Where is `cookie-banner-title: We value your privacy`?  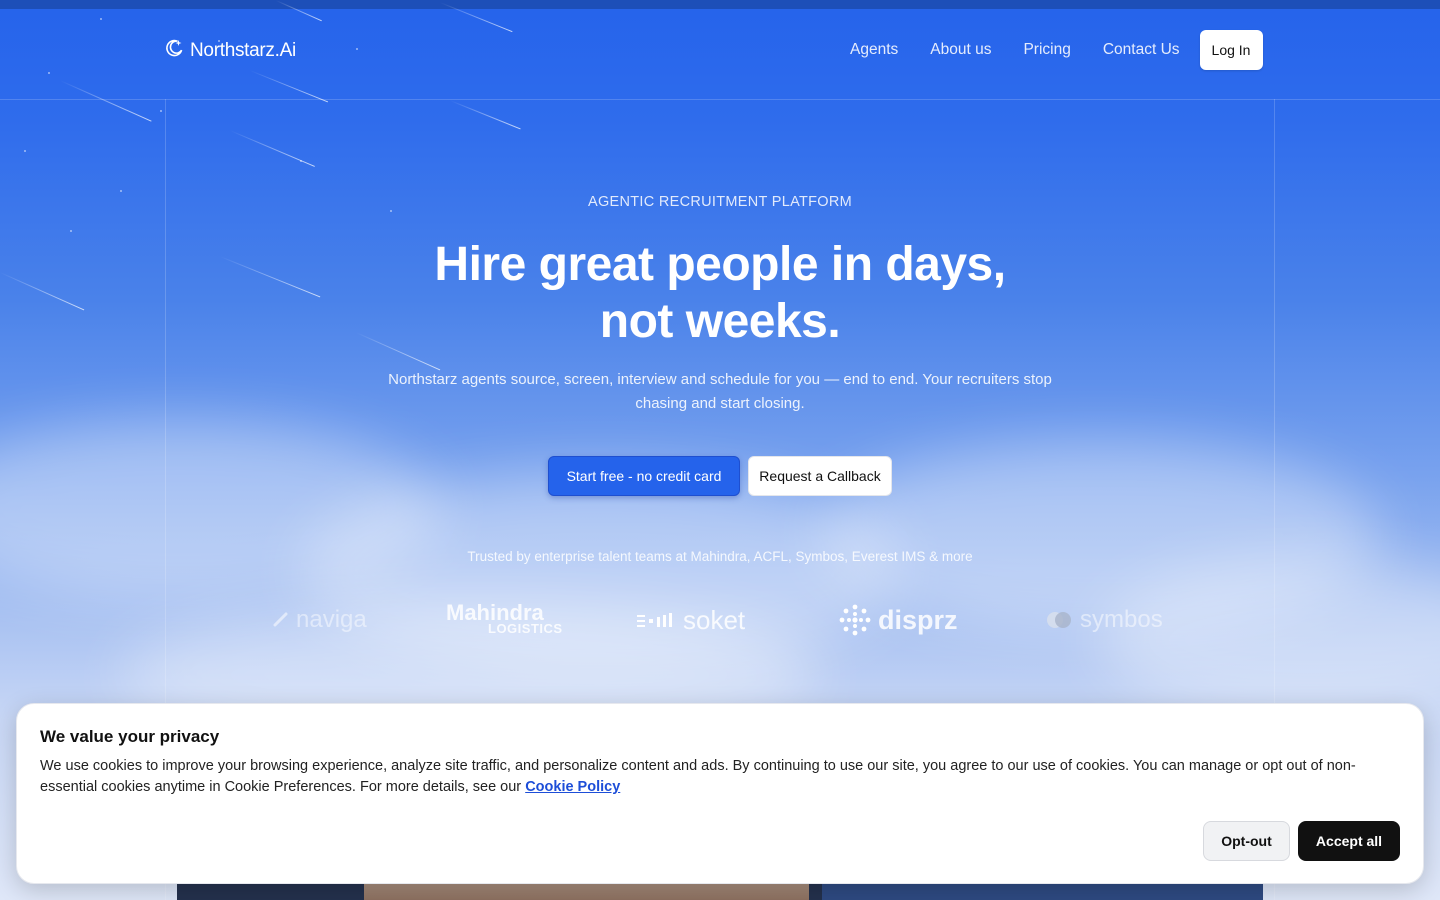 cookie-banner-title: We value your privacy is located at coordinates (130, 736).